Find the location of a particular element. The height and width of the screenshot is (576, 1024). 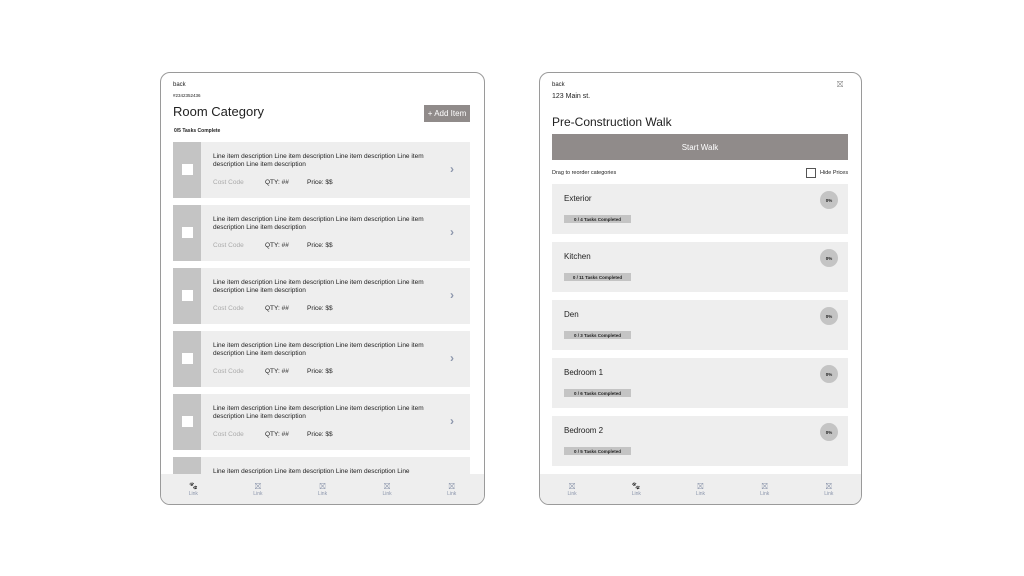

tasks-badge: 0 / 5 Tasks Completed is located at coordinates (597, 451).